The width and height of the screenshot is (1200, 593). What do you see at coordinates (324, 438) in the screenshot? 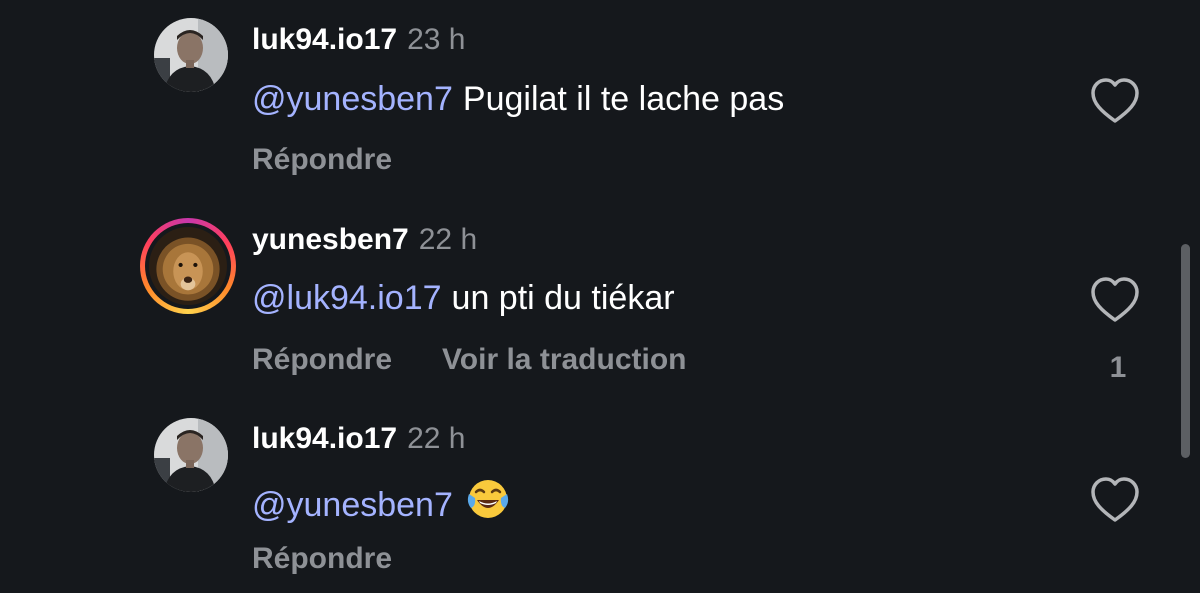
I see `username: luk94.io17` at bounding box center [324, 438].